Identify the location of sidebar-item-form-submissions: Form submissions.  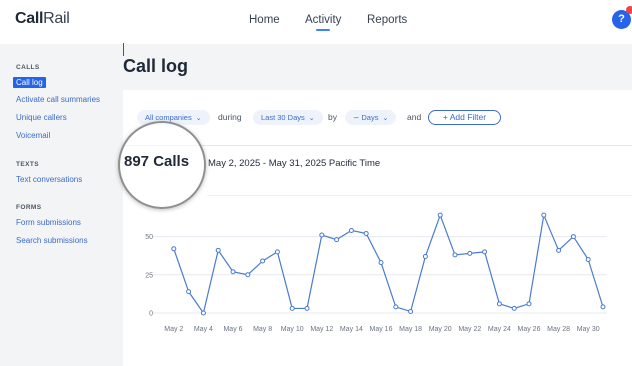
(48, 222).